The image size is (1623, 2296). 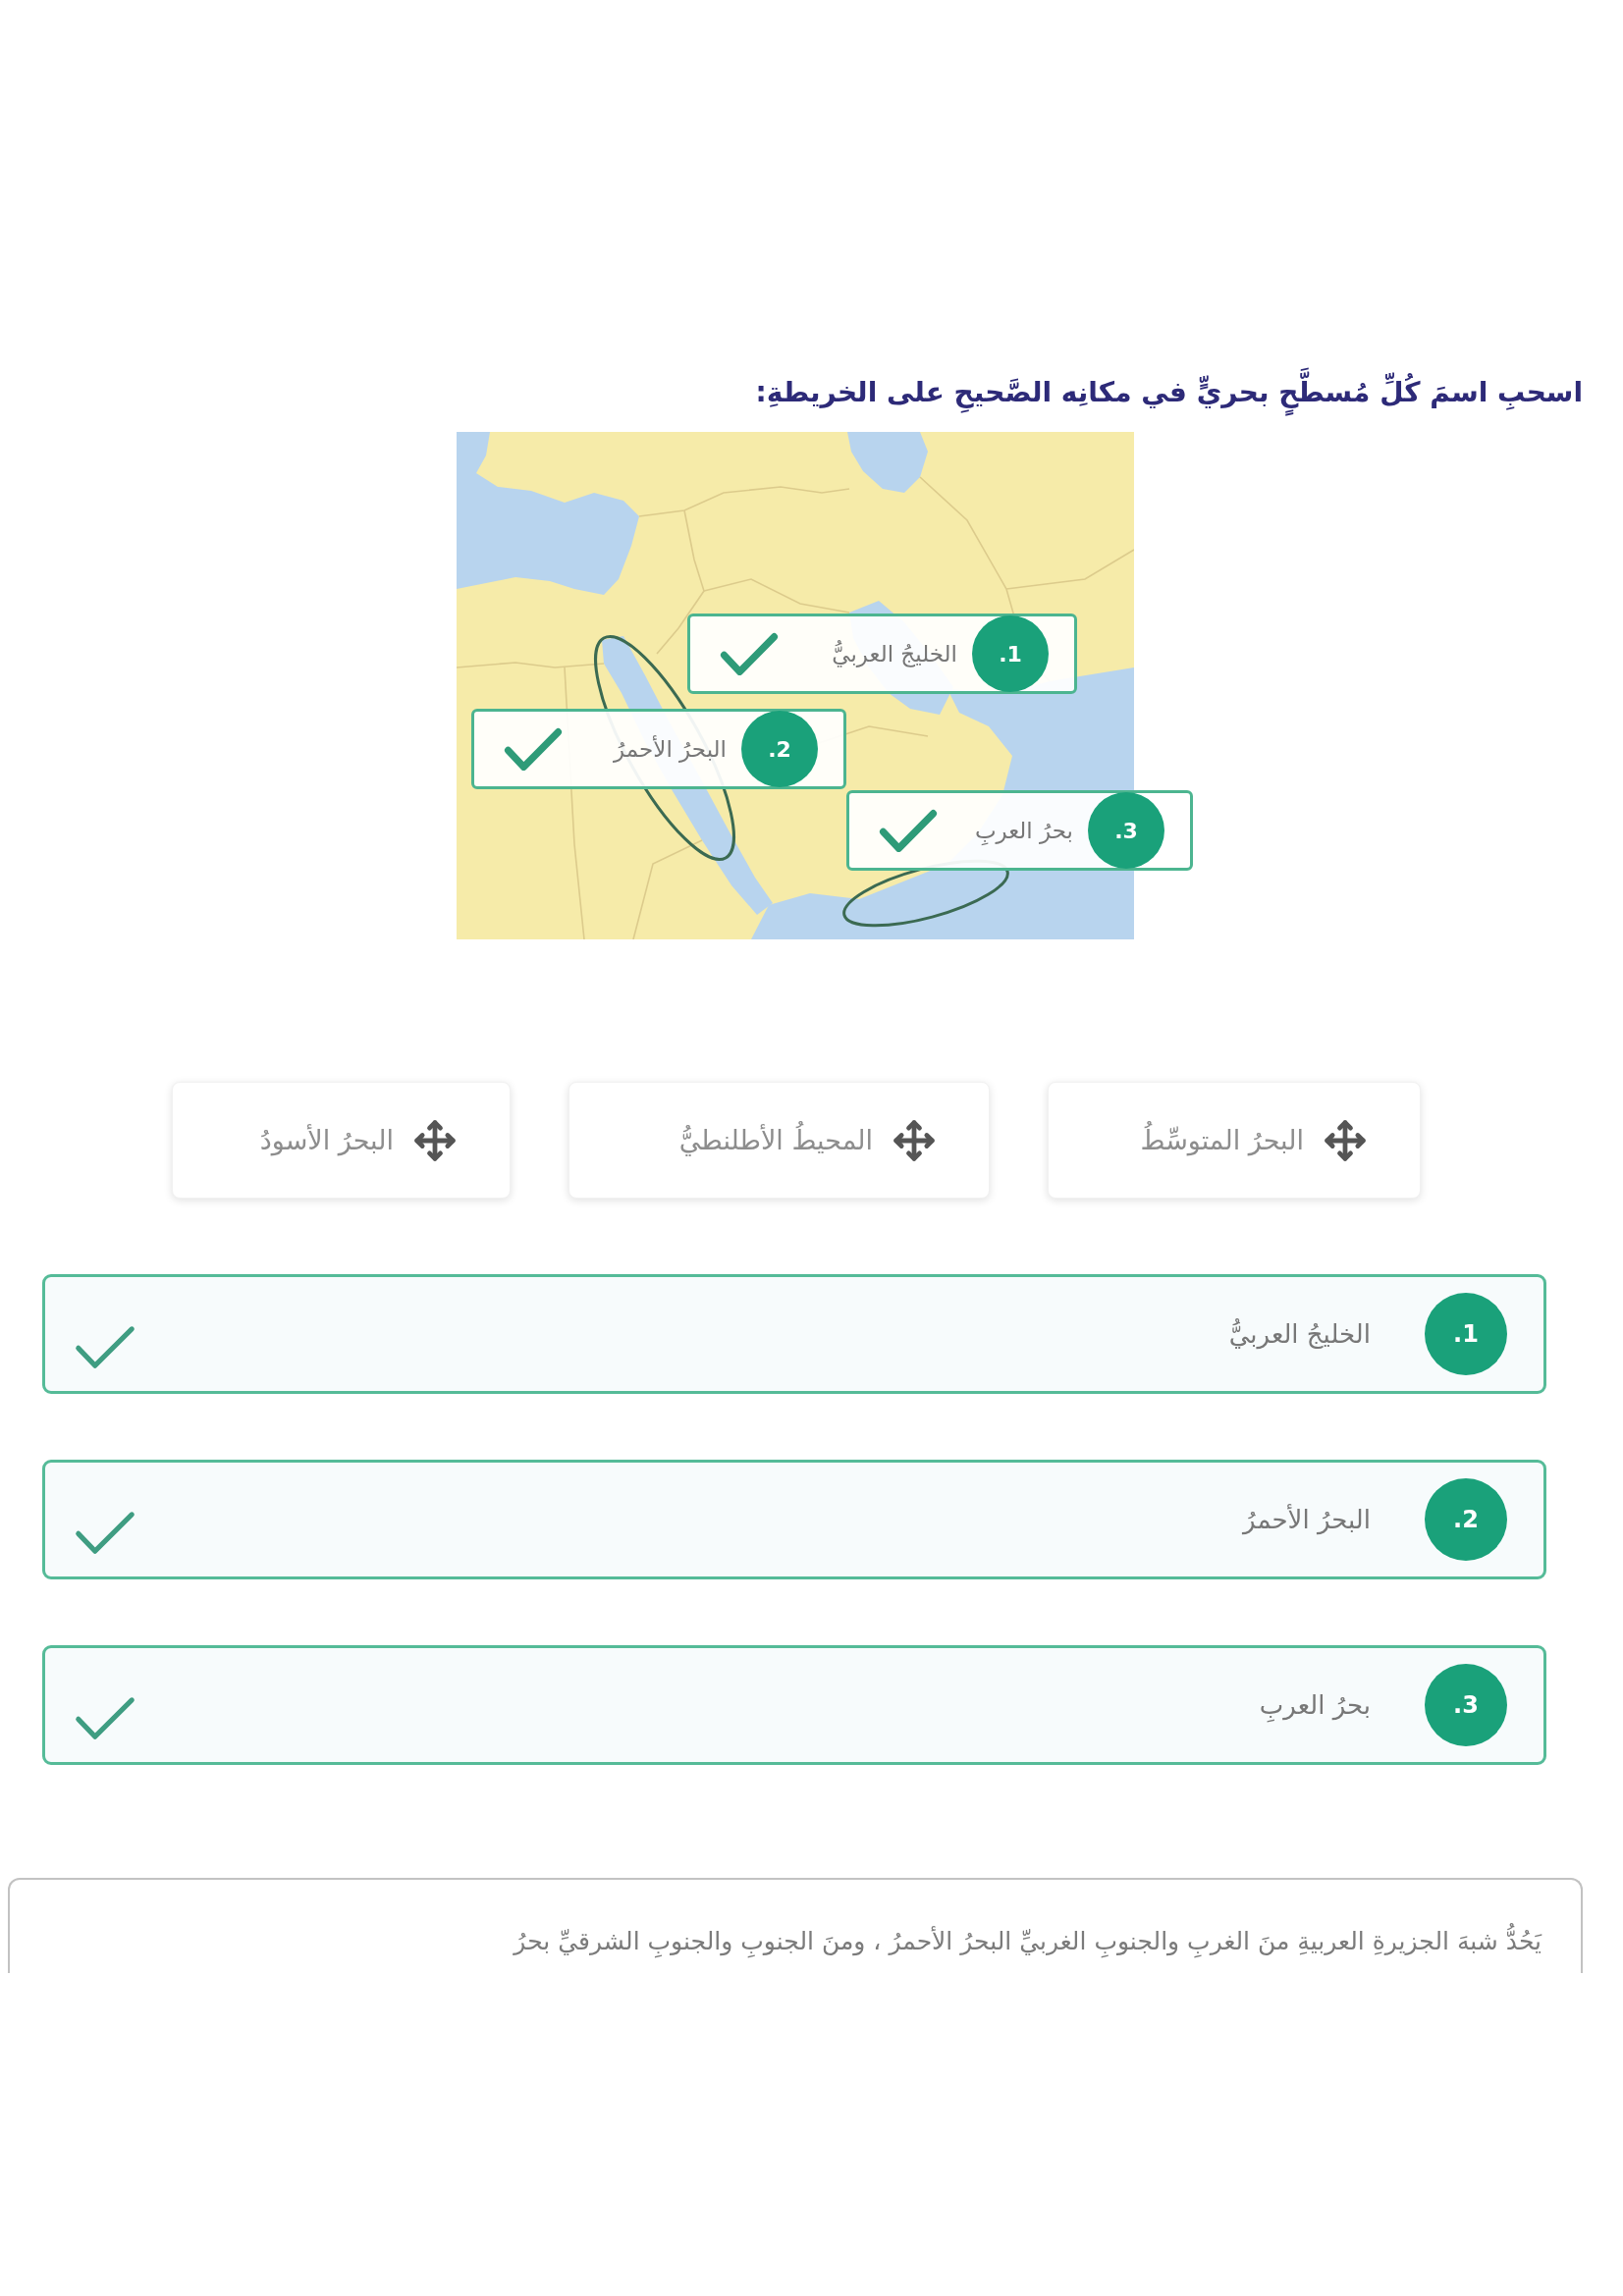 What do you see at coordinates (341, 1140) in the screenshot?
I see `draggable-chip: البحرُ الأسودُ` at bounding box center [341, 1140].